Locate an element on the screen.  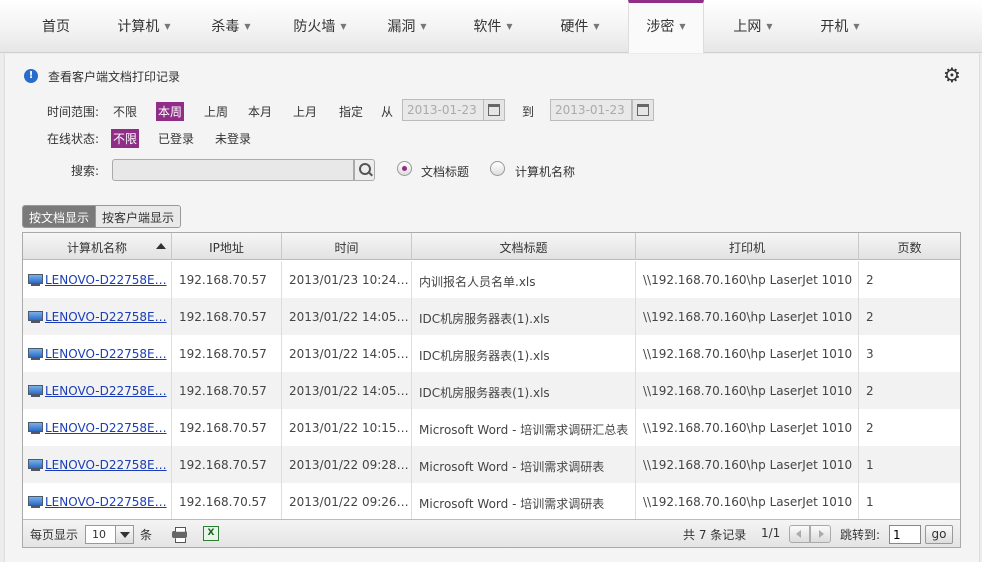
nav-item-software: 软件 ▼ is located at coordinates (493, 26).